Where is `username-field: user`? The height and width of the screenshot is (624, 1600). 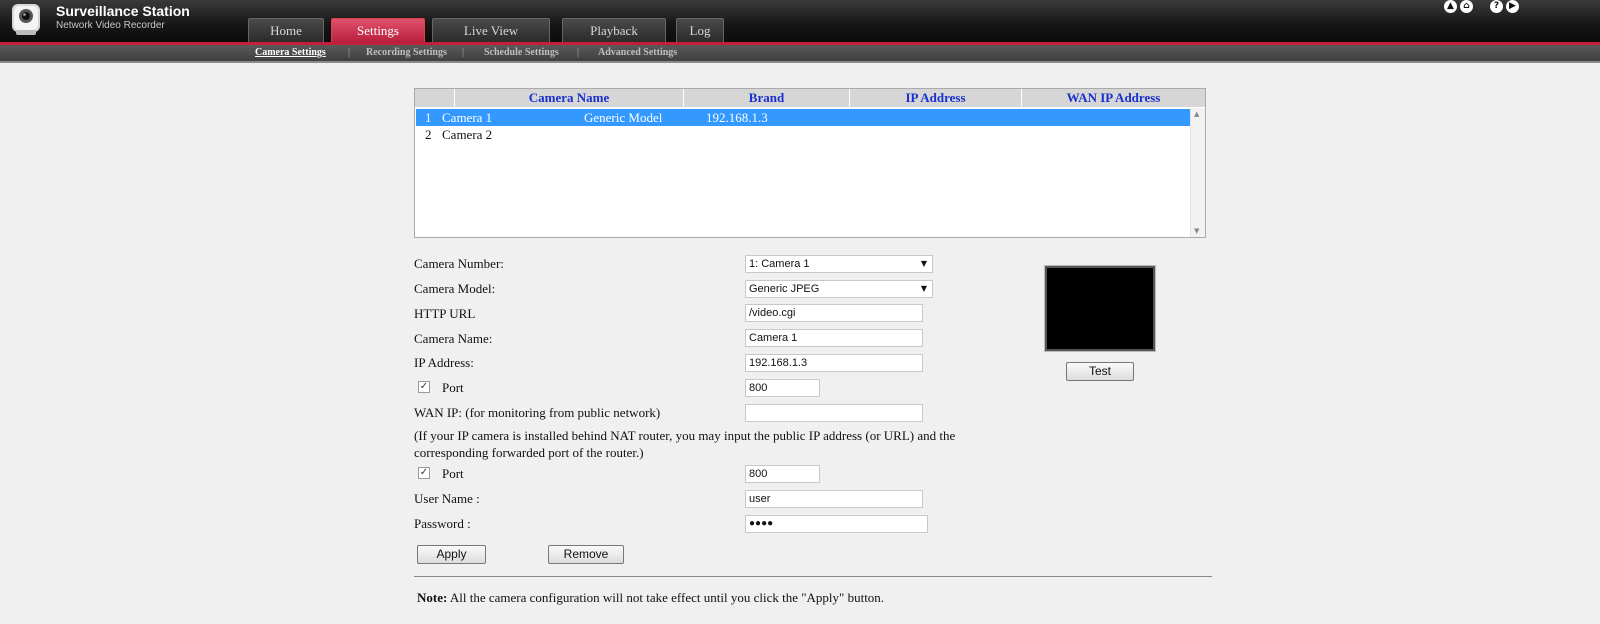 username-field: user is located at coordinates (834, 499).